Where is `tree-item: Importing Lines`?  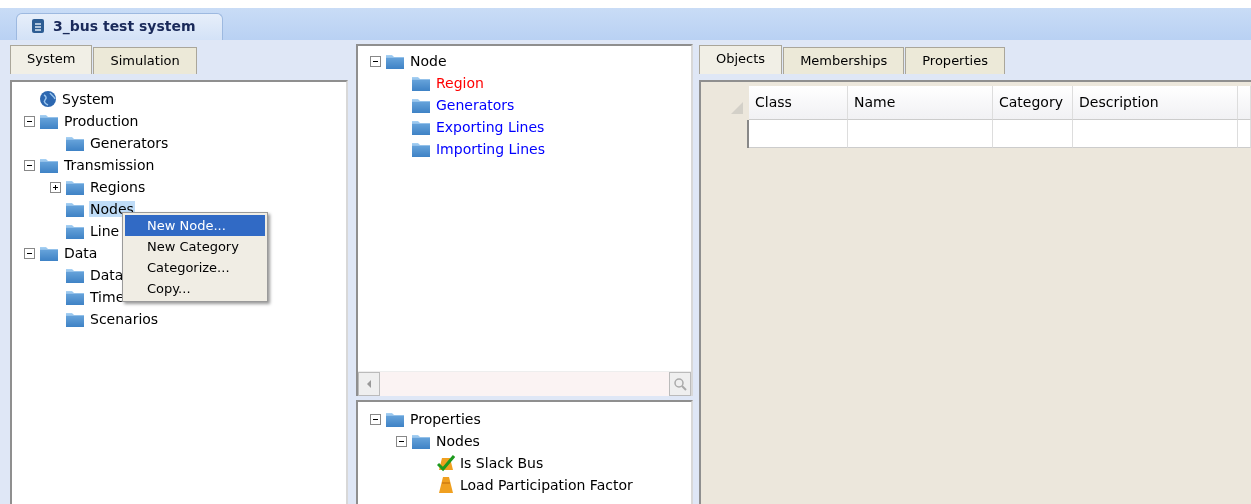 tree-item: Importing Lines is located at coordinates (491, 149).